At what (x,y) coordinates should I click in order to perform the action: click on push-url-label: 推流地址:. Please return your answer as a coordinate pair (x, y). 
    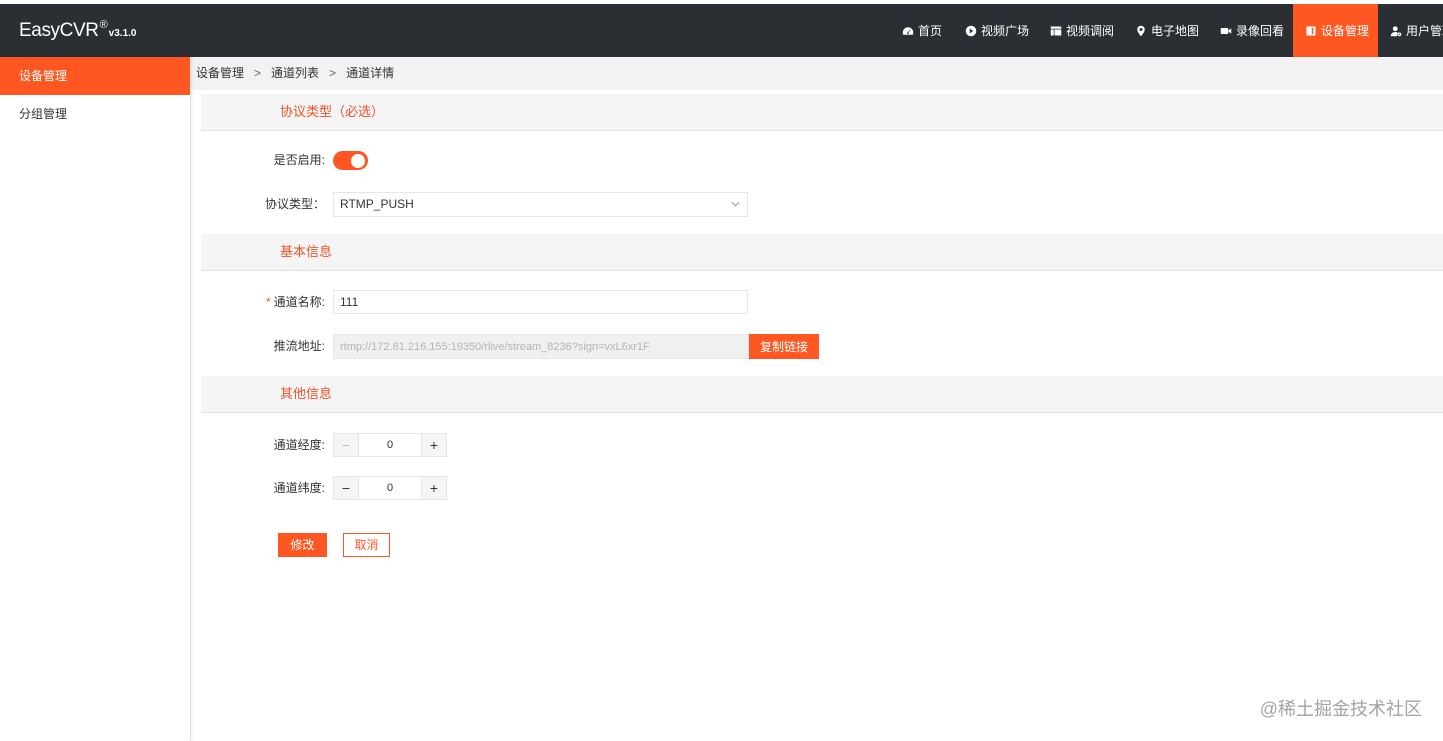
    Looking at the image, I should click on (299, 346).